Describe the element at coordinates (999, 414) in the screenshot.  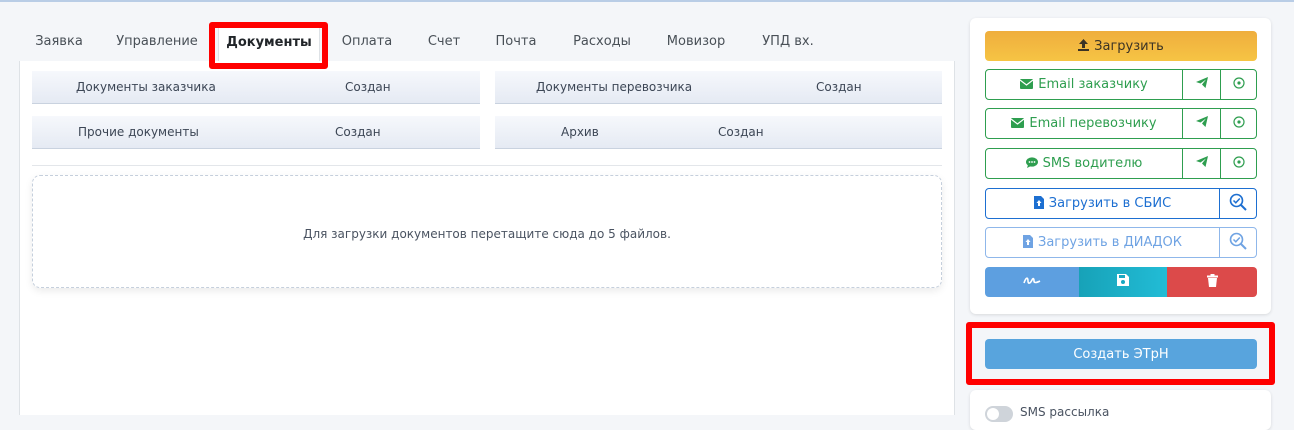
I see `sms-toggle` at that location.